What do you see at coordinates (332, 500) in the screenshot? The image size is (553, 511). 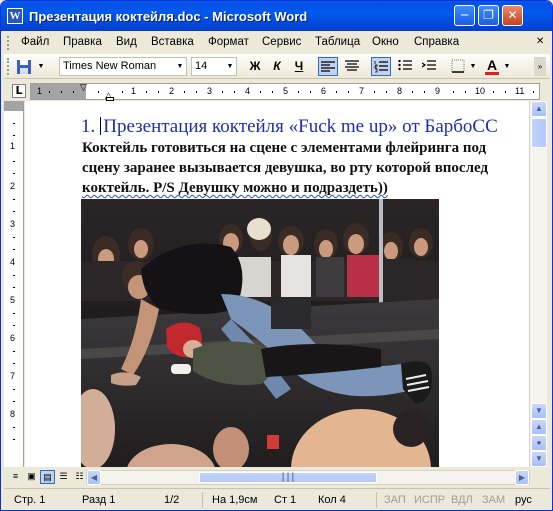 I see `status-column: Кол 4` at bounding box center [332, 500].